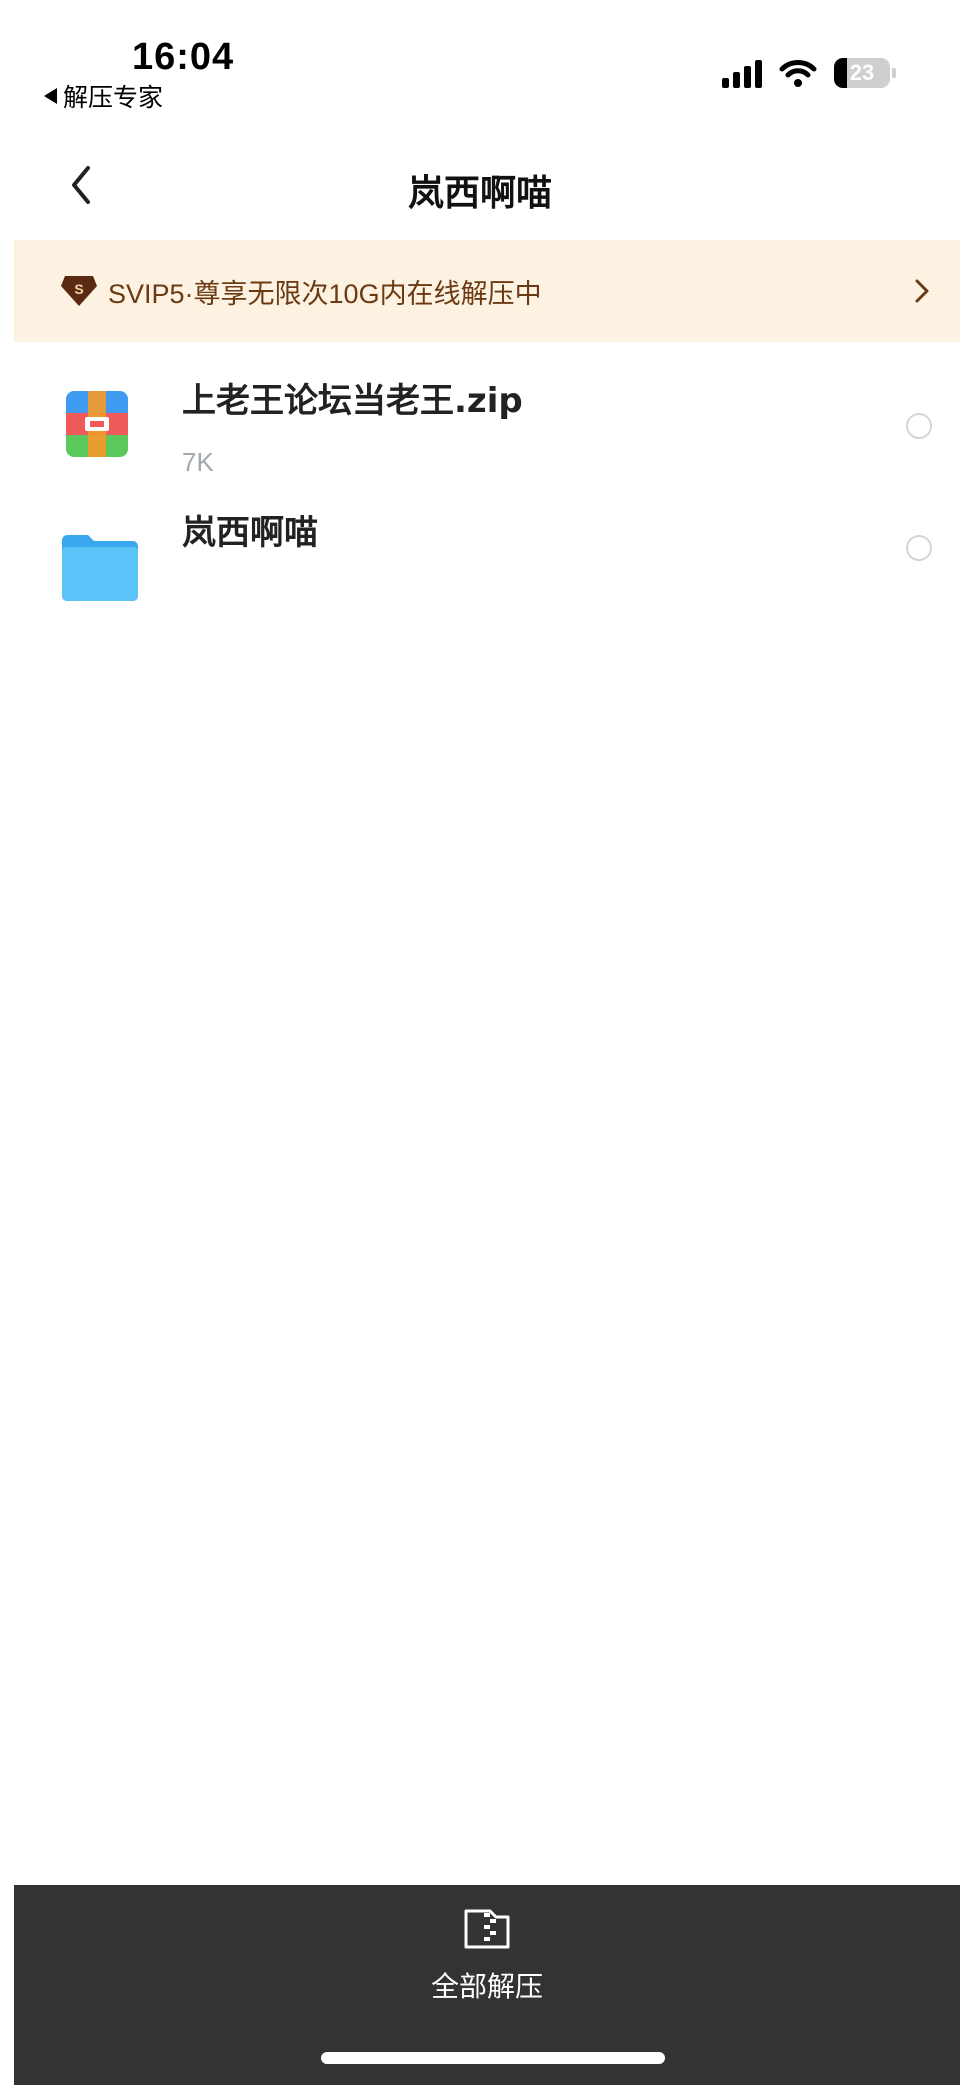 This screenshot has width=960, height=2085. I want to click on page-title: 岚西啊喵, so click(479, 193).